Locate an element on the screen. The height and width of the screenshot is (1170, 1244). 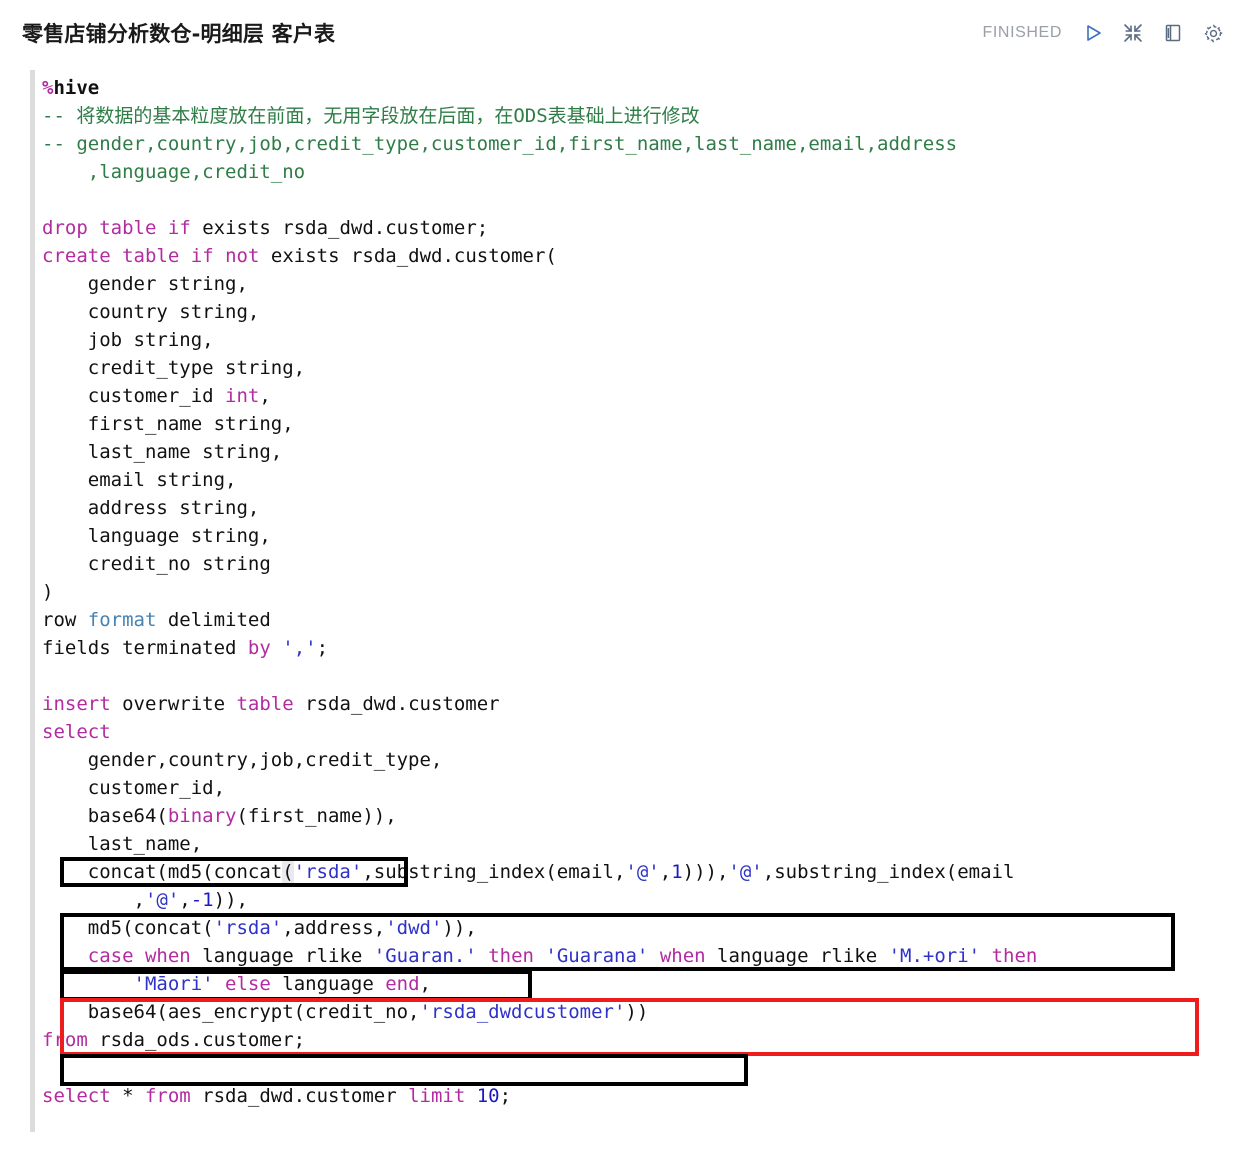
code-line: ) is located at coordinates (48, 592).